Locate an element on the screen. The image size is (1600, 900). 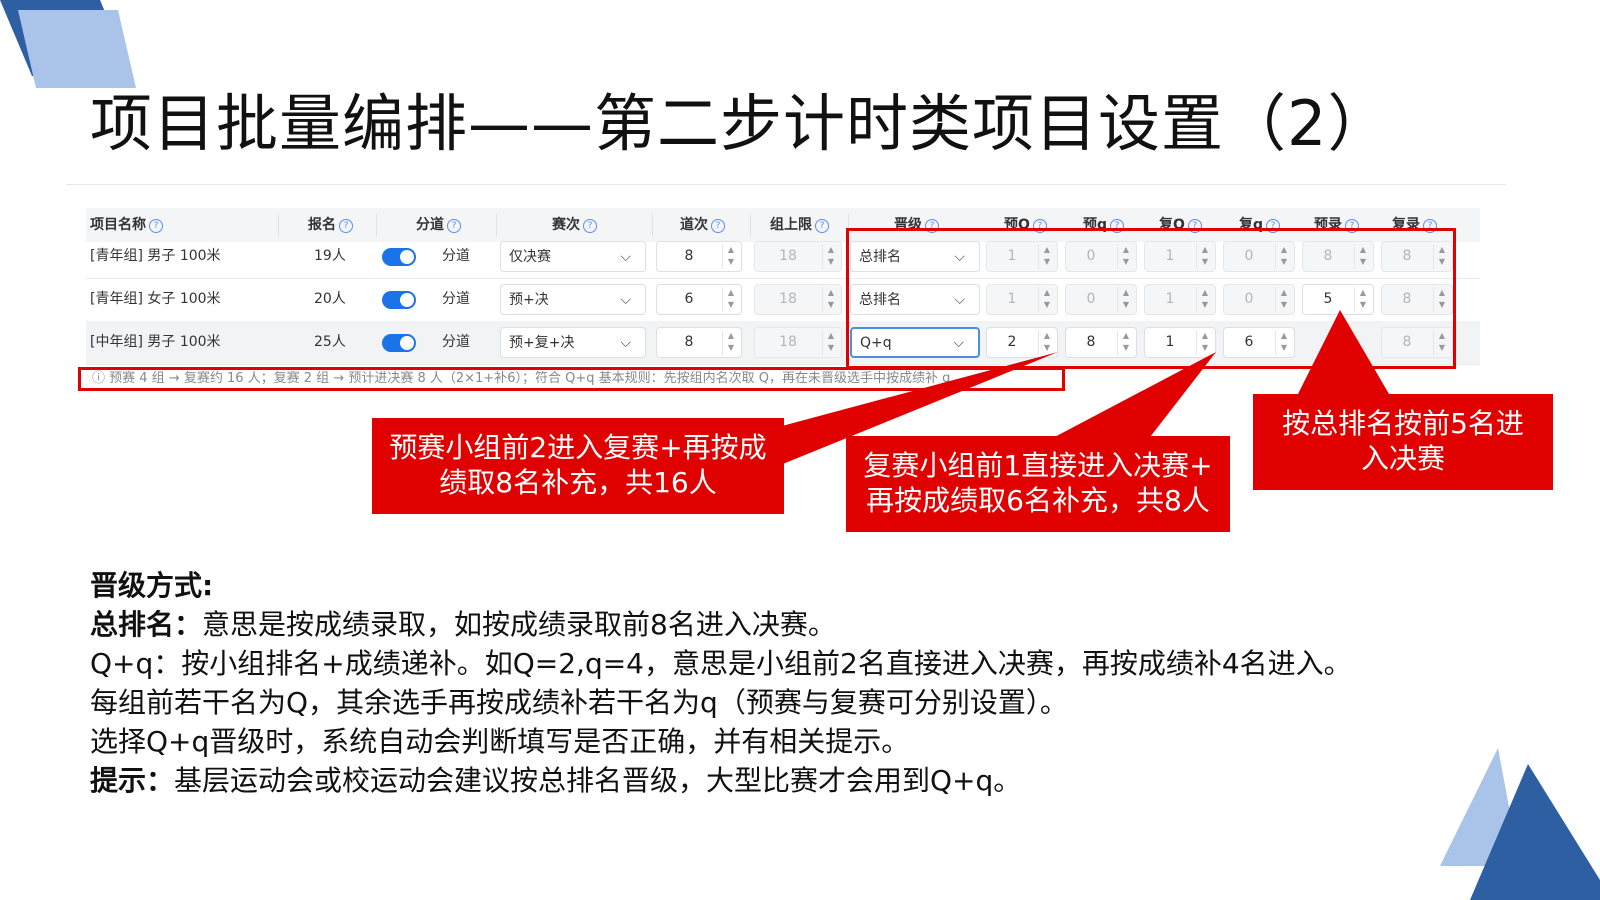
project-name: [中年组] 男子 100米 is located at coordinates (155, 342).